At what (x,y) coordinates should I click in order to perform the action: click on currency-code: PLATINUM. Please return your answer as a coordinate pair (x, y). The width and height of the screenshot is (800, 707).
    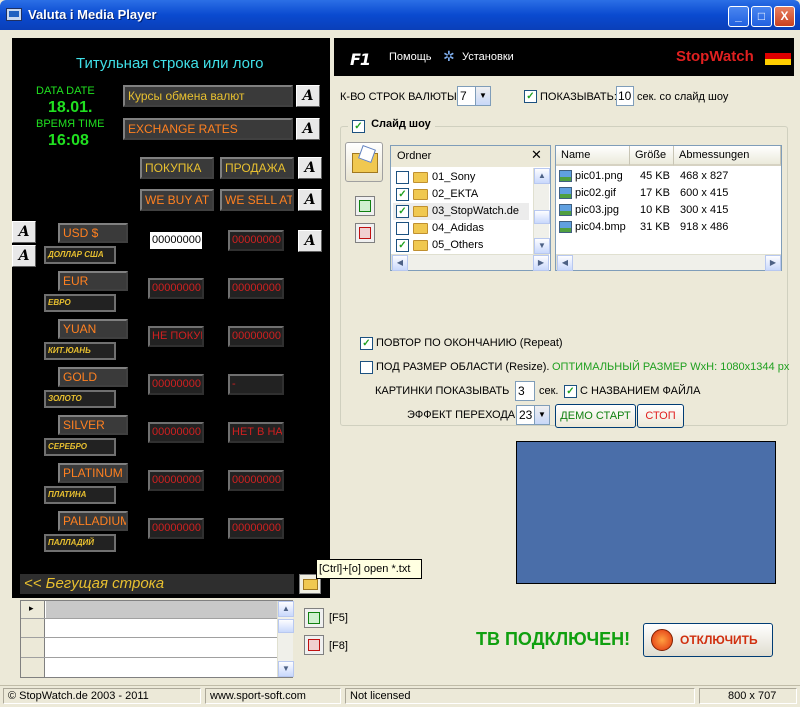
    Looking at the image, I should click on (93, 473).